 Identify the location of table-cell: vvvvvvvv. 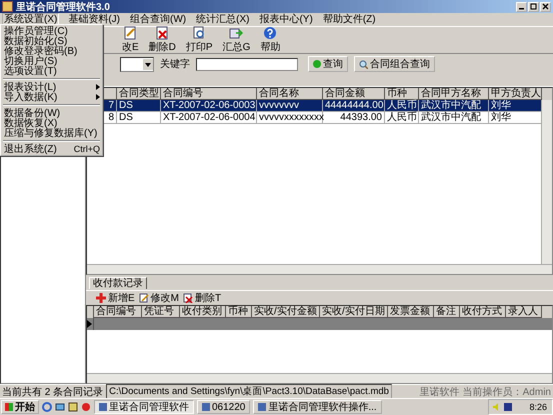
(290, 106).